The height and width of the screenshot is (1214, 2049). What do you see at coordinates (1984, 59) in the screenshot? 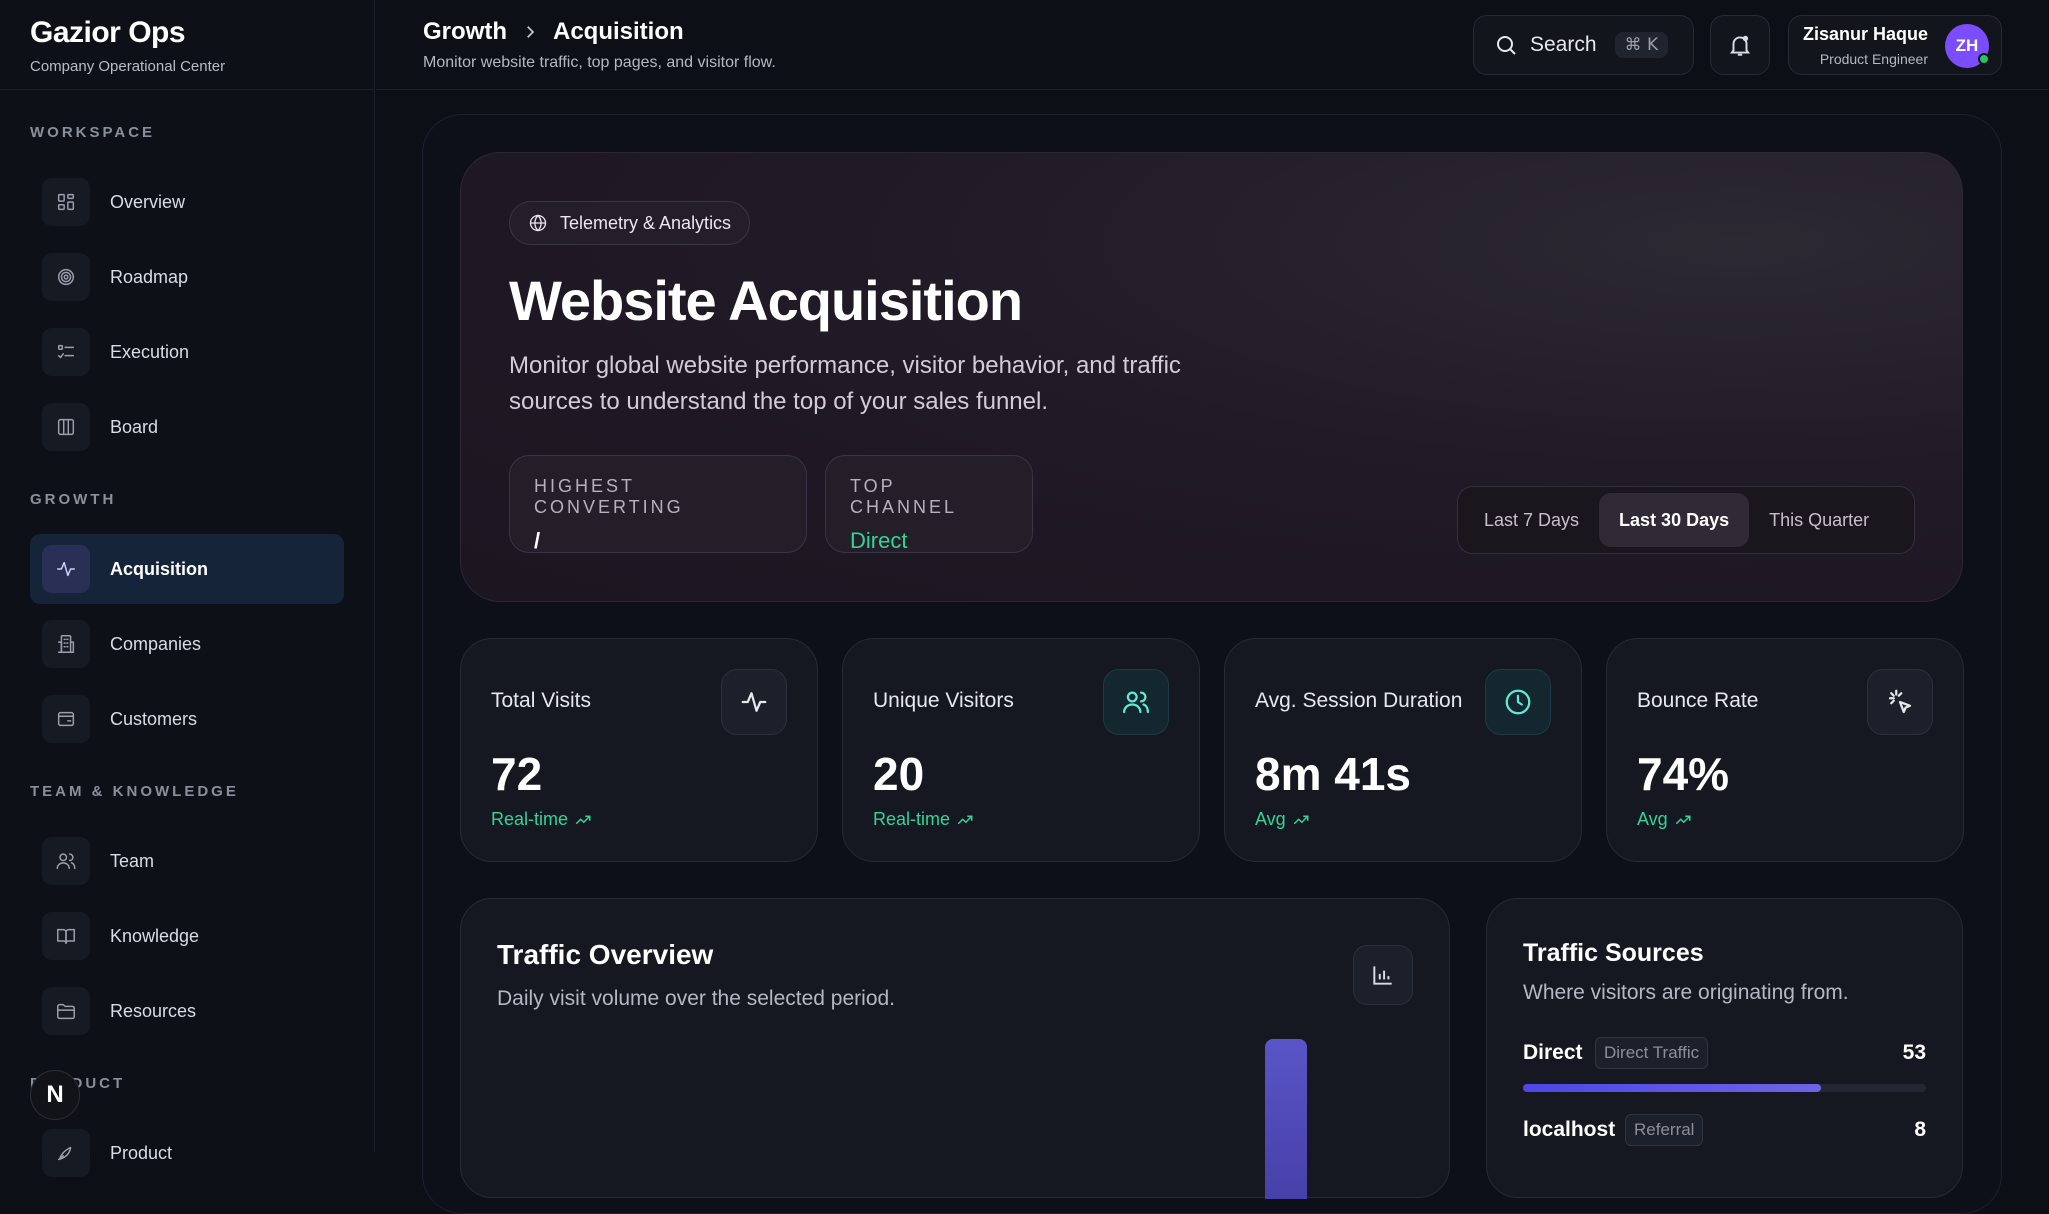
I see `online-status-dot` at bounding box center [1984, 59].